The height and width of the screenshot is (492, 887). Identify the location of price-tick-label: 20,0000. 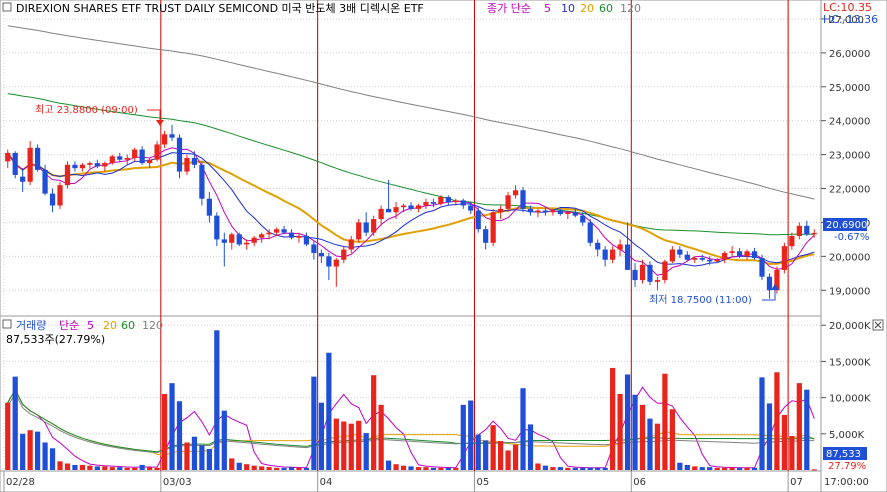
(849, 257).